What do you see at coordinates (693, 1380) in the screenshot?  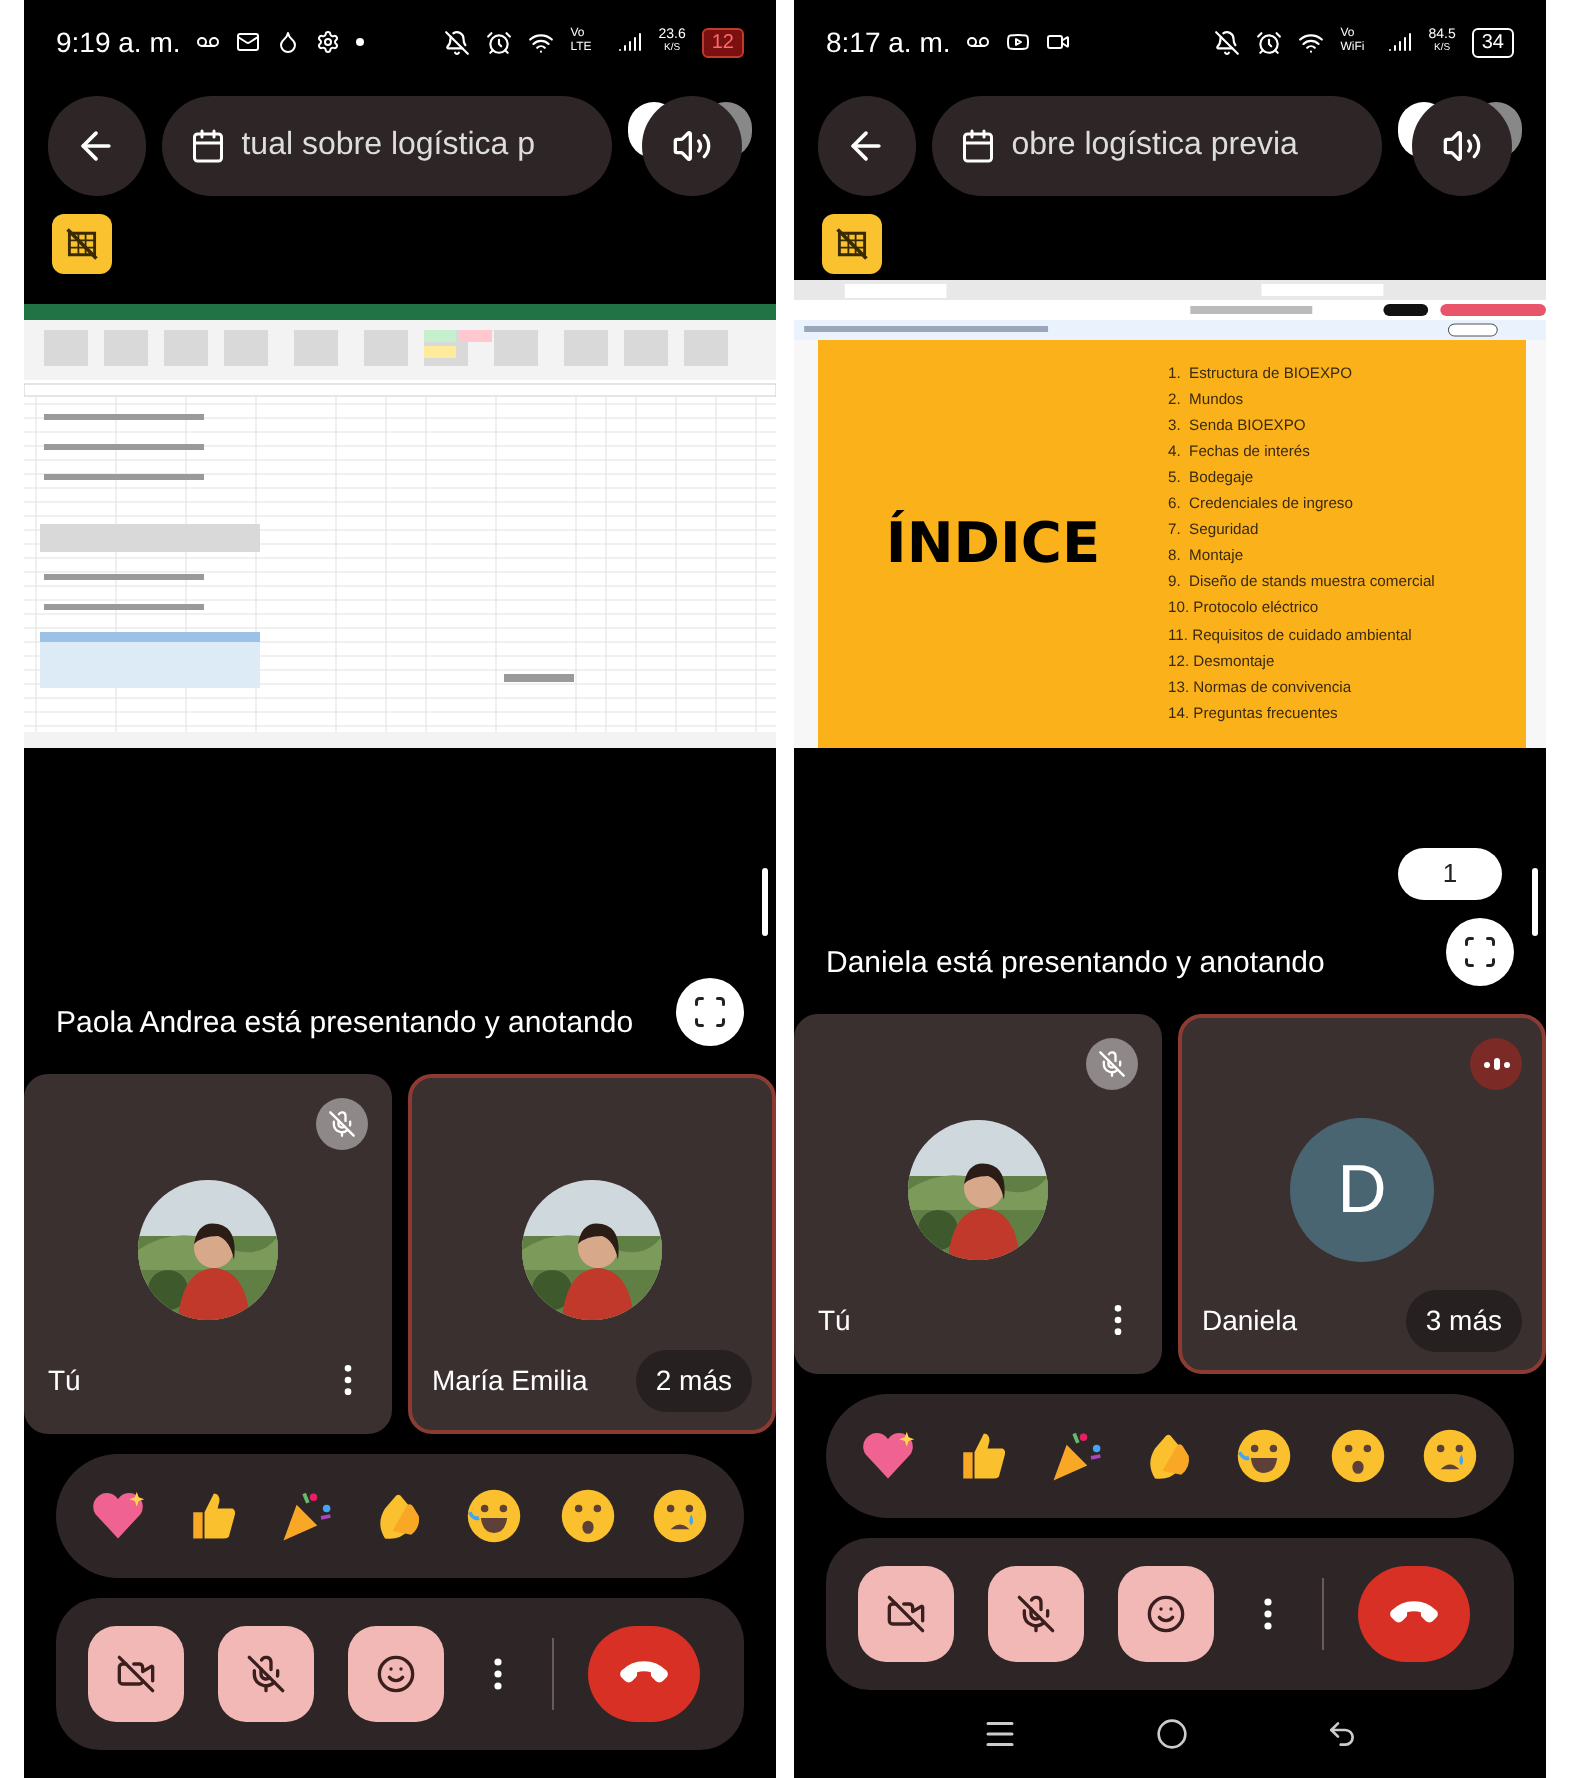 I see `more-participants-button: 2 más` at bounding box center [693, 1380].